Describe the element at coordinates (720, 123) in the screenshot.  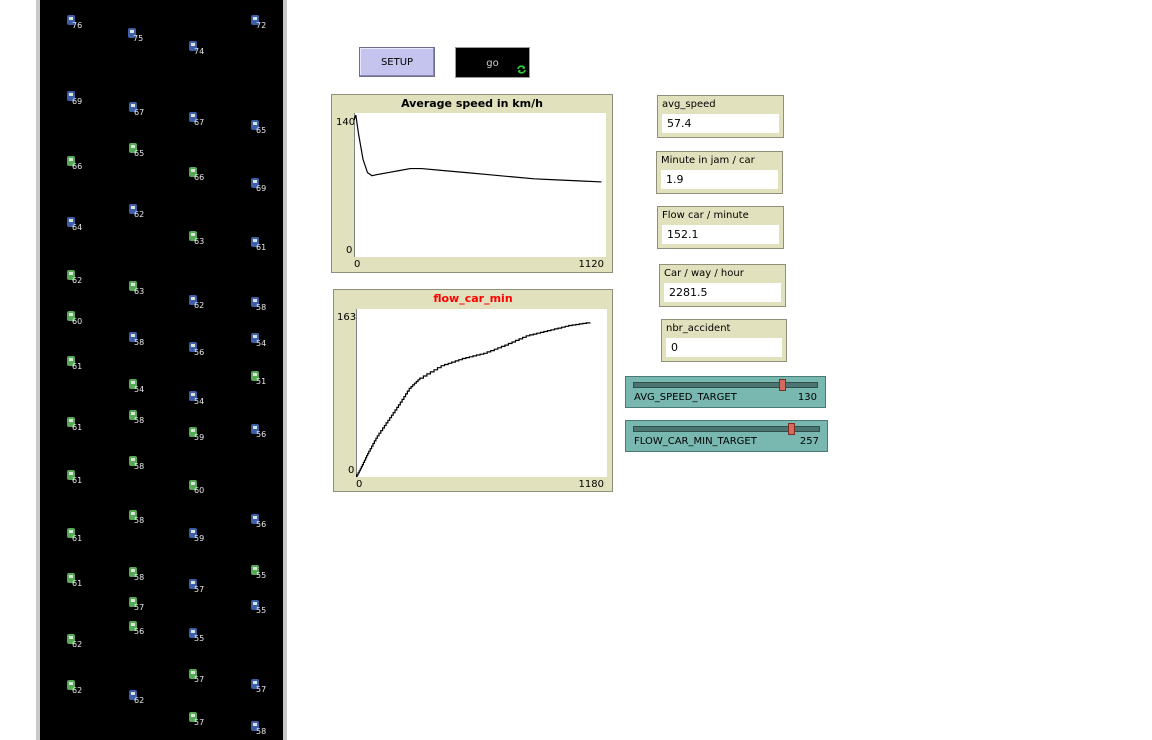
I see `monitor-value: 57.4` at that location.